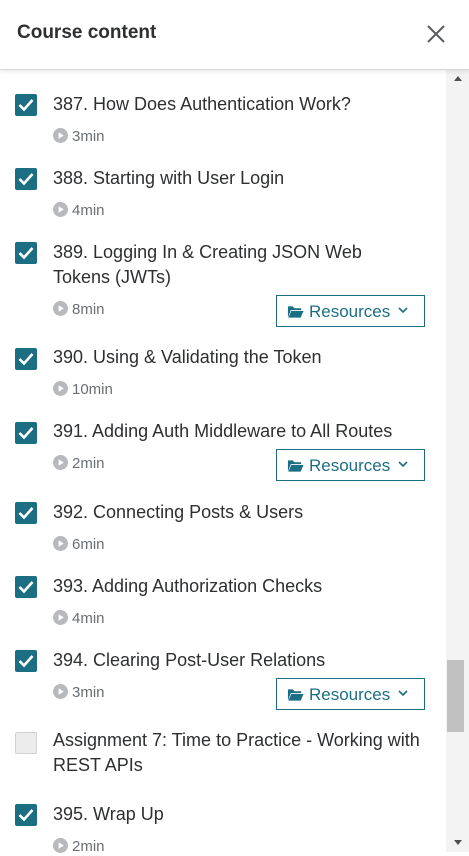 The image size is (469, 856). I want to click on sidebar-header: Course content, so click(234, 35).